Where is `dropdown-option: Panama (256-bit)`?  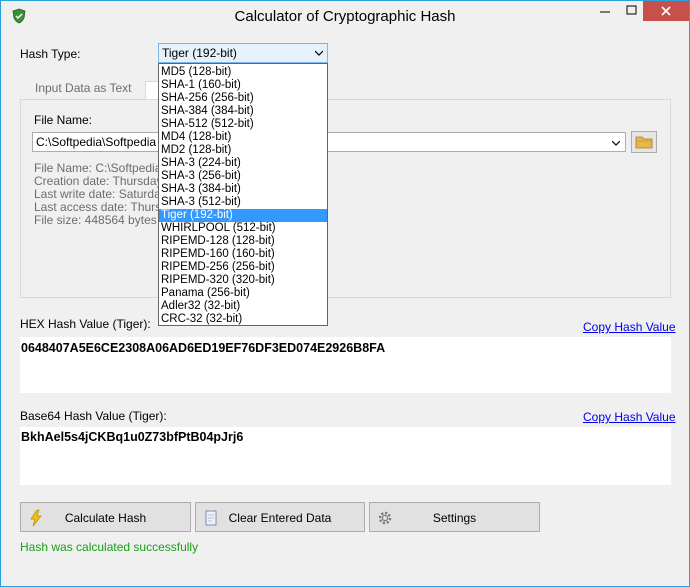 dropdown-option: Panama (256-bit) is located at coordinates (243, 293).